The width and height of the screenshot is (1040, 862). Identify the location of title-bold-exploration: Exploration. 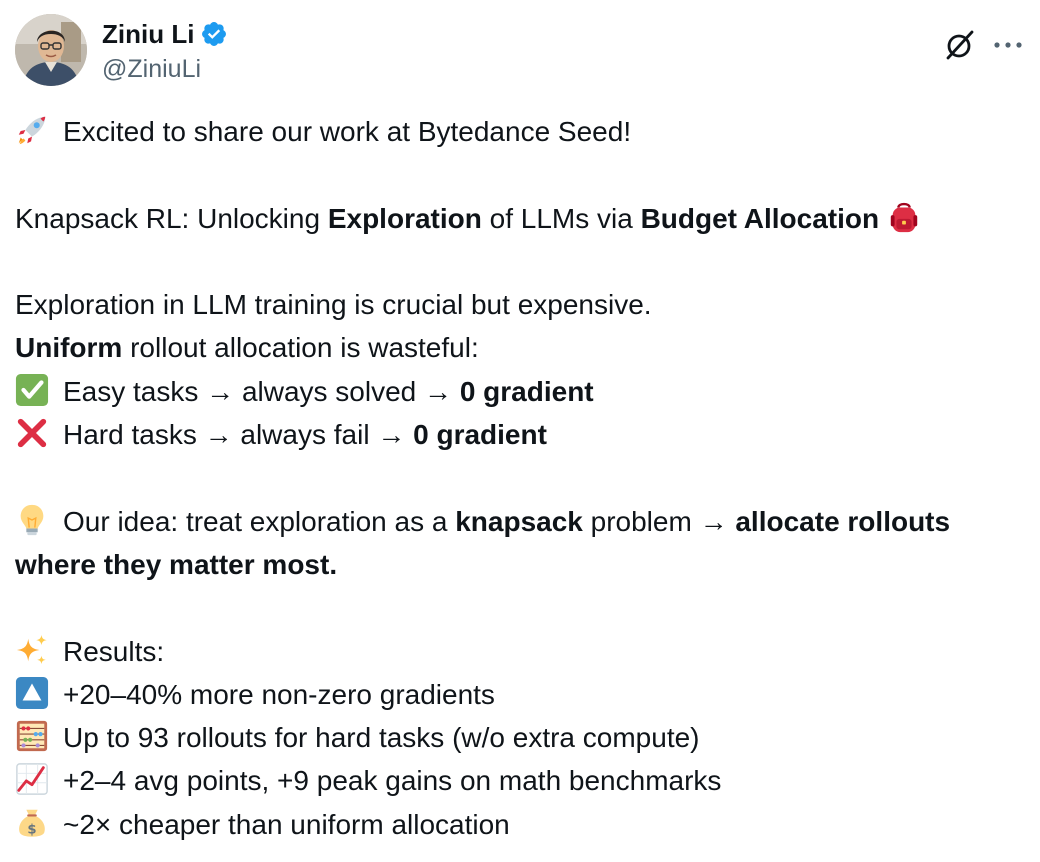
(404, 218).